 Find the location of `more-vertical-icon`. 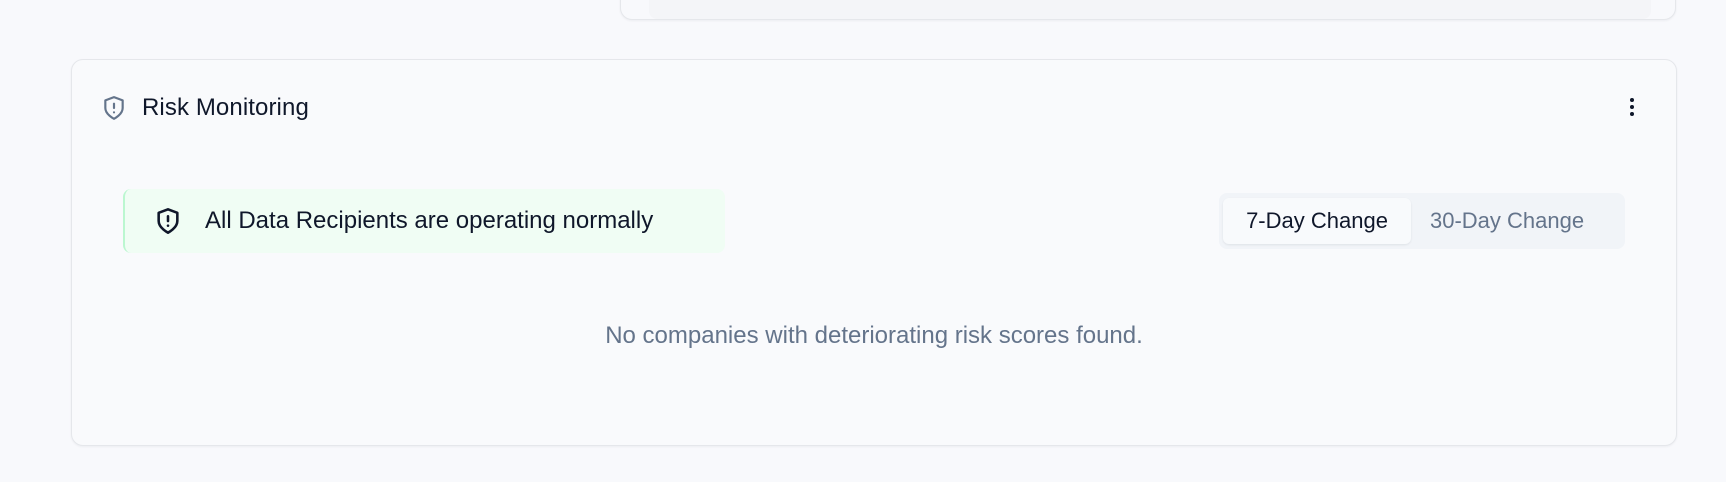

more-vertical-icon is located at coordinates (1632, 108).